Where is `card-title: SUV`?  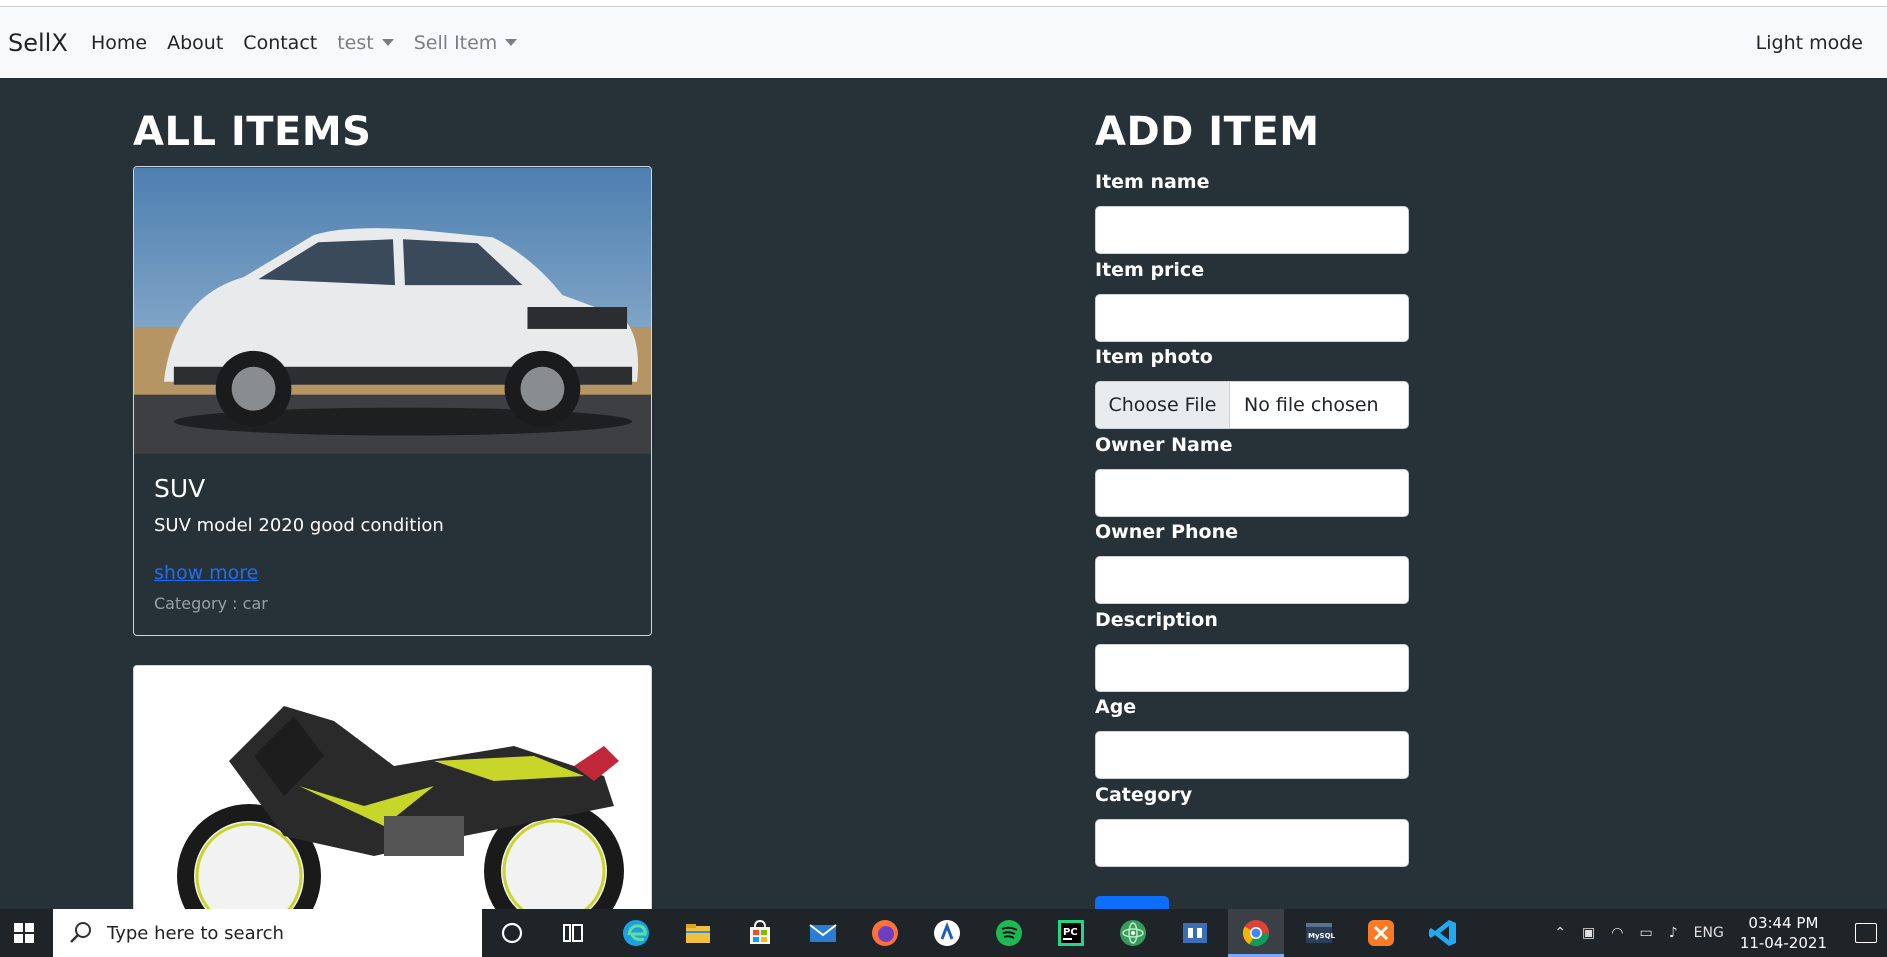 card-title: SUV is located at coordinates (180, 488).